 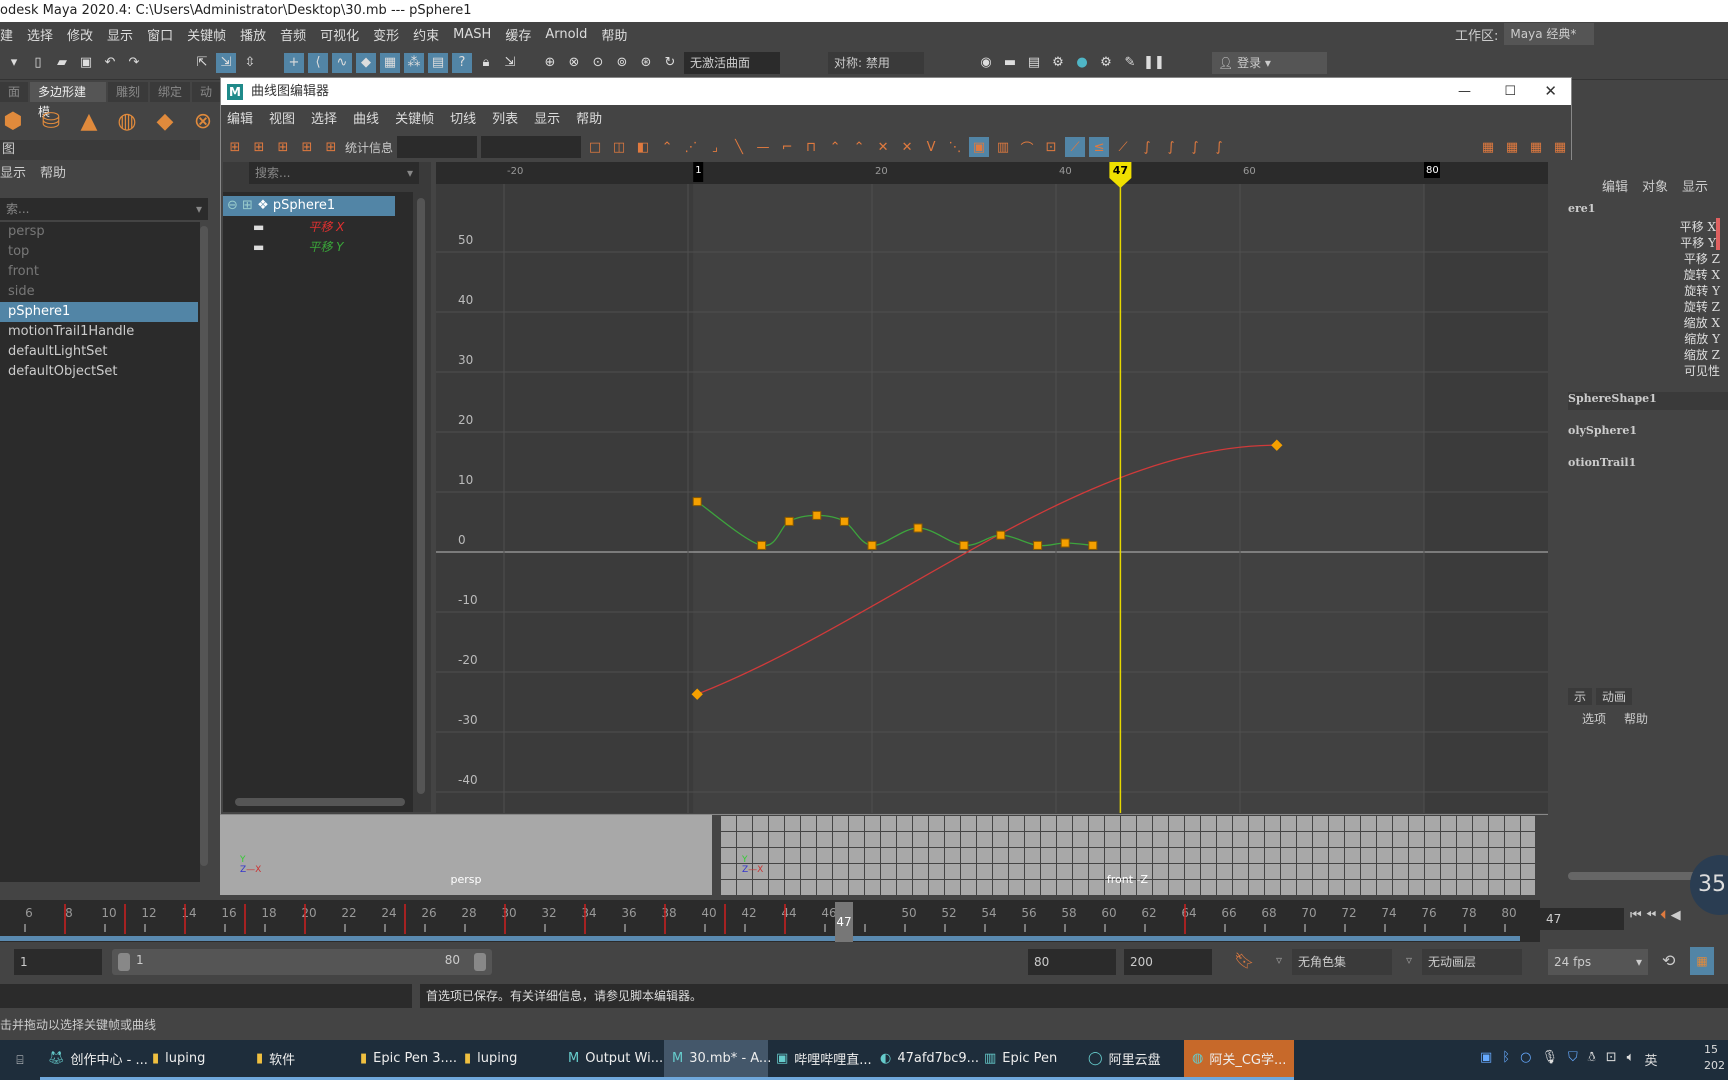 What do you see at coordinates (1486, 1059) in the screenshot?
I see `tray-app-icon: ▣` at bounding box center [1486, 1059].